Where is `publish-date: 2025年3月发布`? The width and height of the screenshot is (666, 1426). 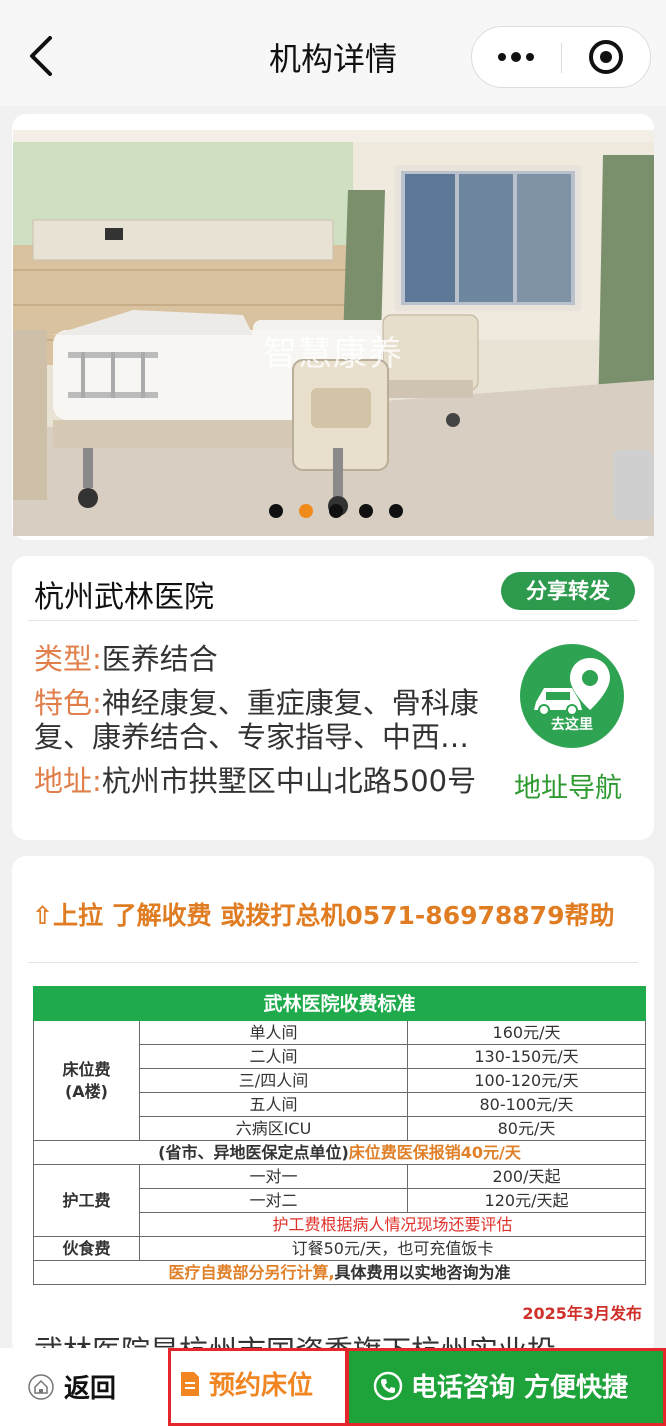
publish-date: 2025年3月发布 is located at coordinates (582, 1313).